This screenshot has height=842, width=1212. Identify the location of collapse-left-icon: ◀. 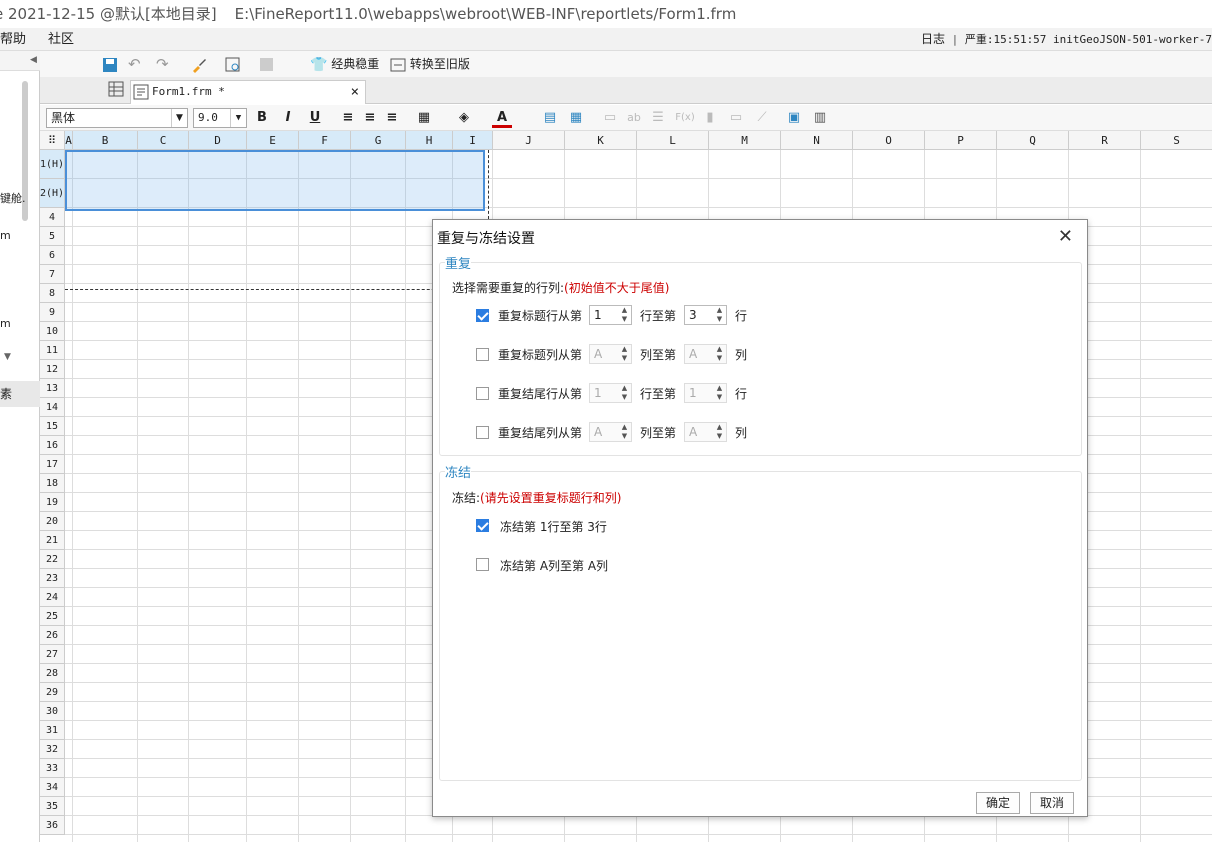
(33, 60).